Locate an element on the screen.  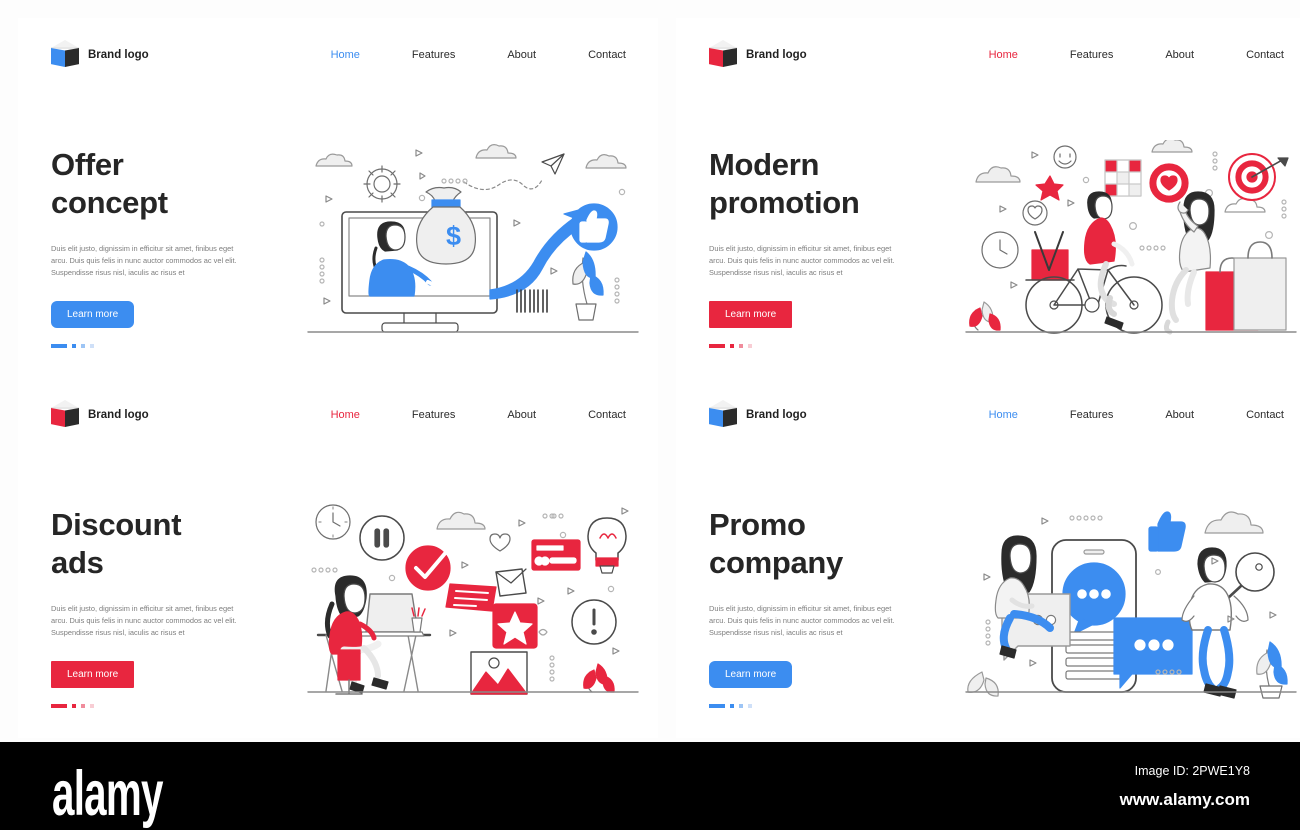
alamy-wordmark: alamy is located at coordinates (107, 793).